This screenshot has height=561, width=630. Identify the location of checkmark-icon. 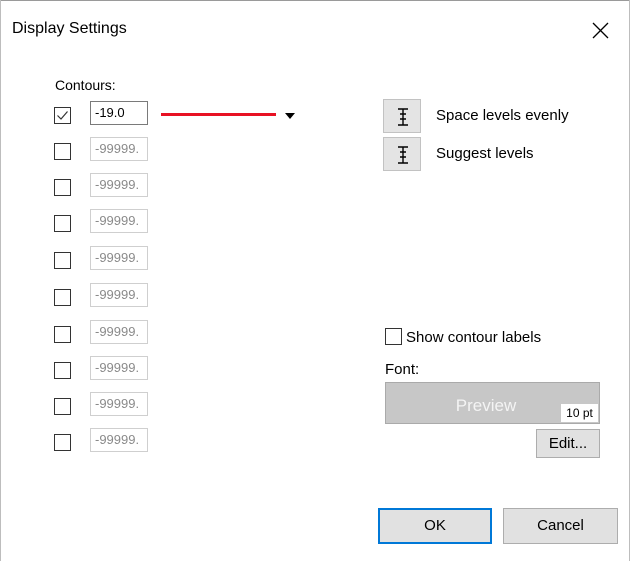
(62, 115).